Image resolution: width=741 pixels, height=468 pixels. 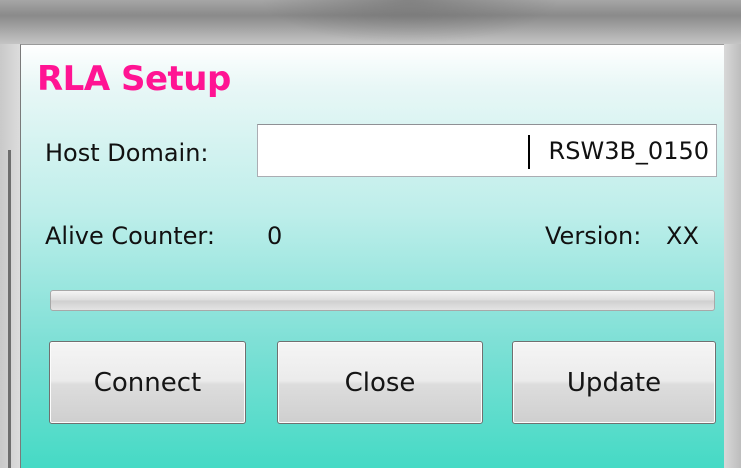 What do you see at coordinates (529, 152) in the screenshot?
I see `text-caret` at bounding box center [529, 152].